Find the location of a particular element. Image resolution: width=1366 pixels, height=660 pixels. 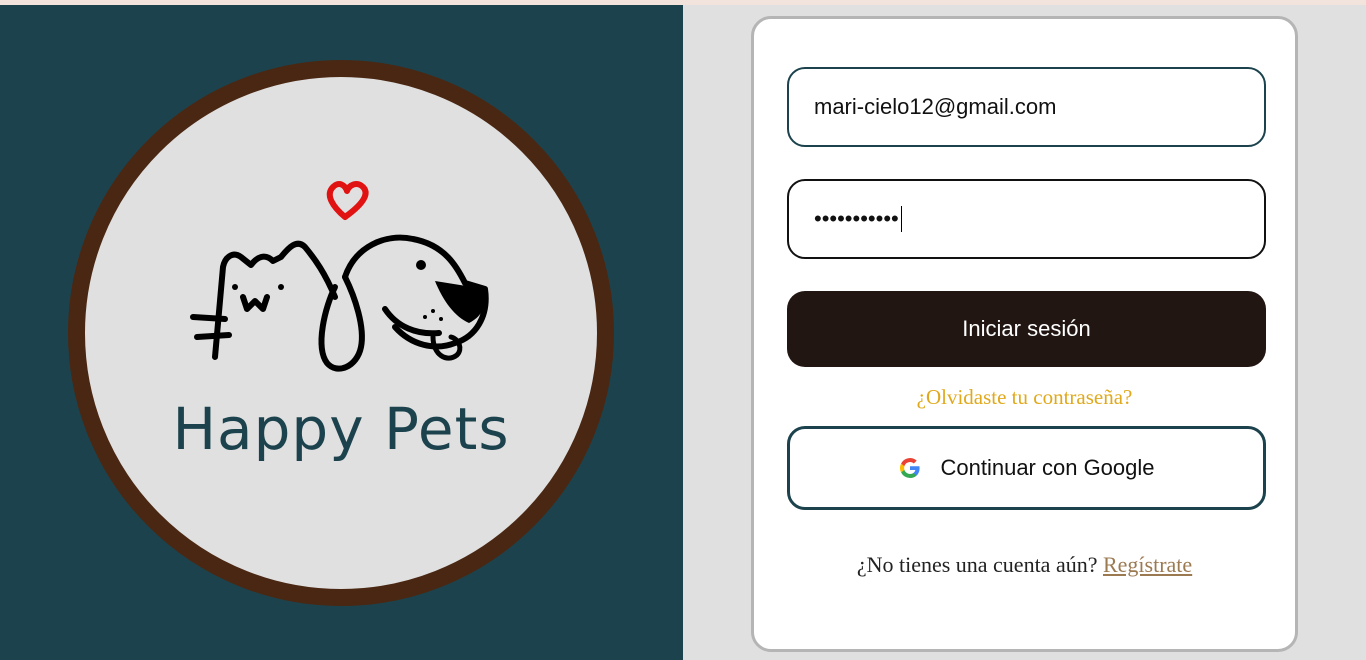

google-button-label: Continuar con Google is located at coordinates (1047, 467).